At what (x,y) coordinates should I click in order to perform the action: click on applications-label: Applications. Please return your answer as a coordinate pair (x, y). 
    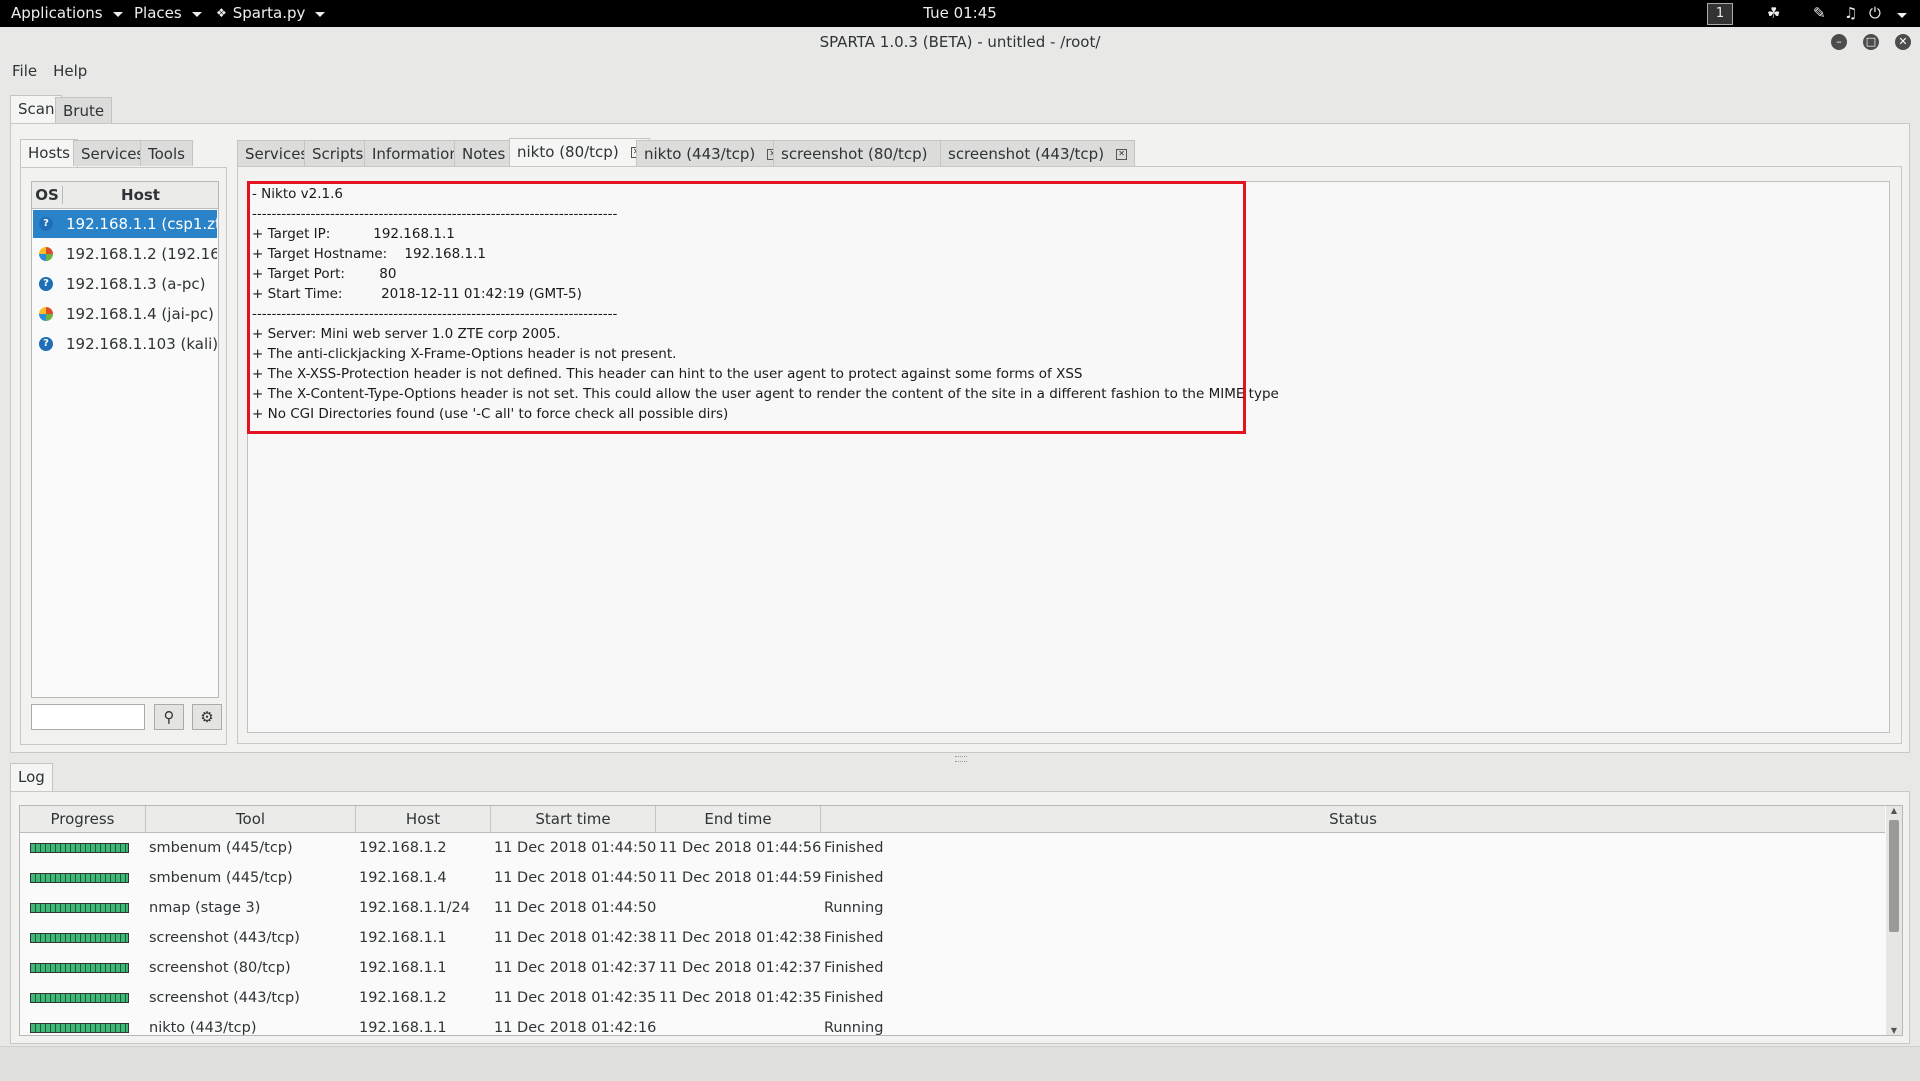
    Looking at the image, I should click on (57, 13).